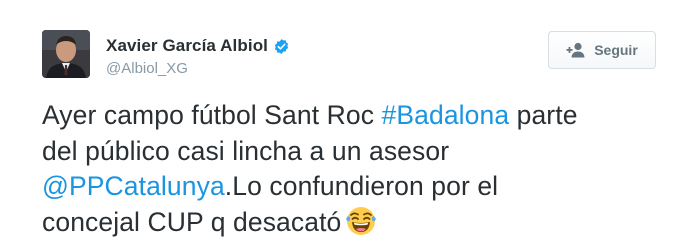  What do you see at coordinates (212, 115) in the screenshot?
I see `tweet-text-segment: Ayer campo fútbol Sant Roc` at bounding box center [212, 115].